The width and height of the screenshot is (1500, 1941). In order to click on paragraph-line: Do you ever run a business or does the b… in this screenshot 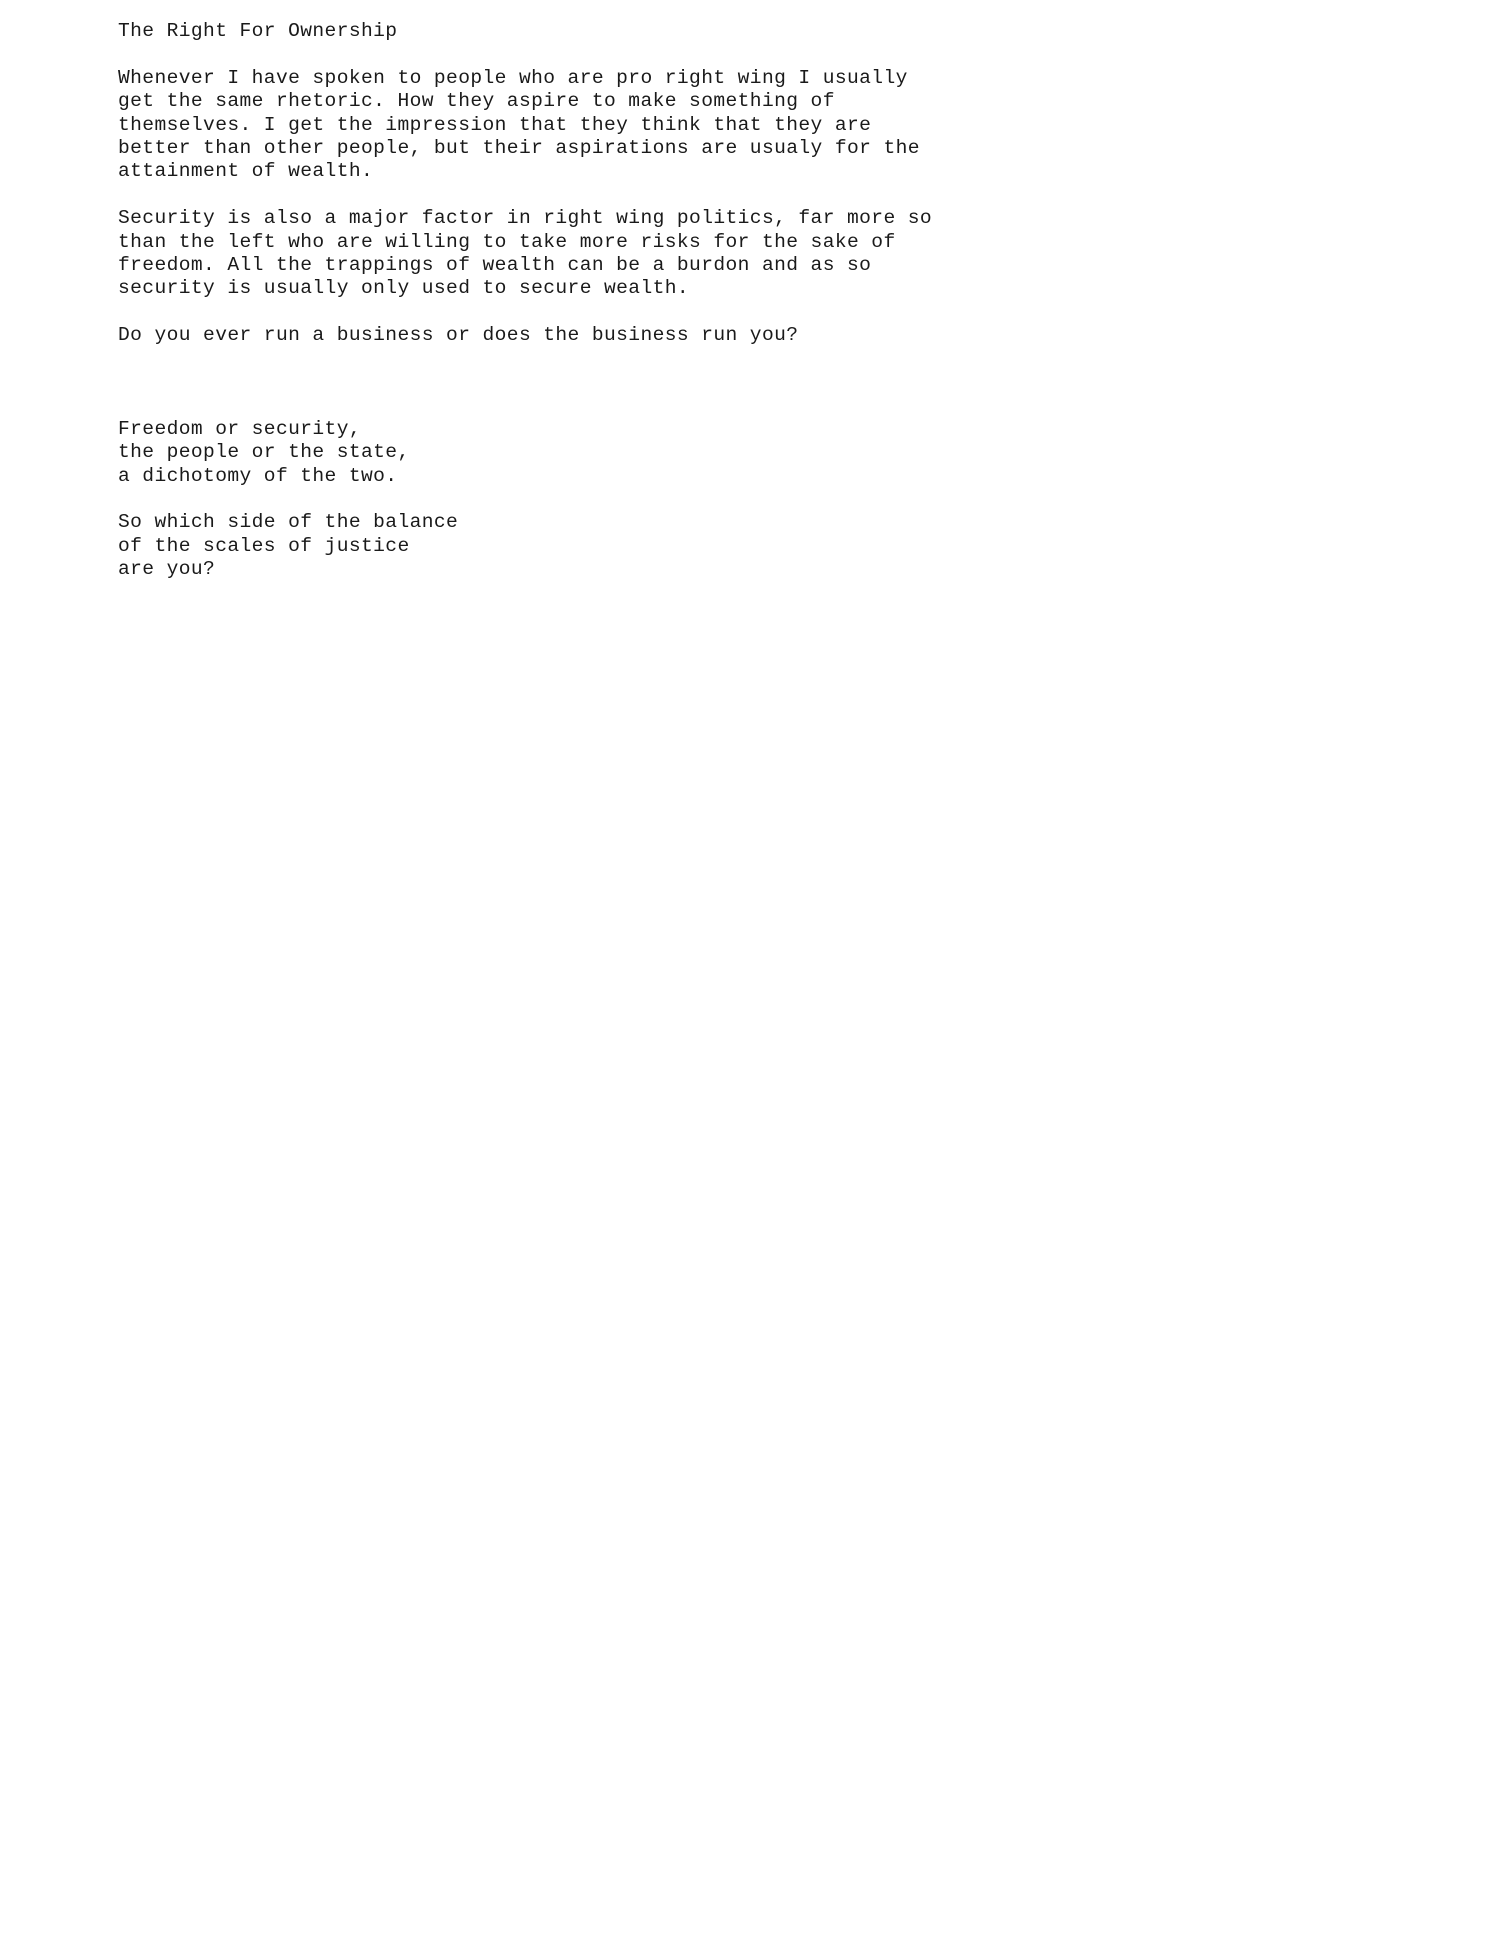, I will do `click(458, 335)`.